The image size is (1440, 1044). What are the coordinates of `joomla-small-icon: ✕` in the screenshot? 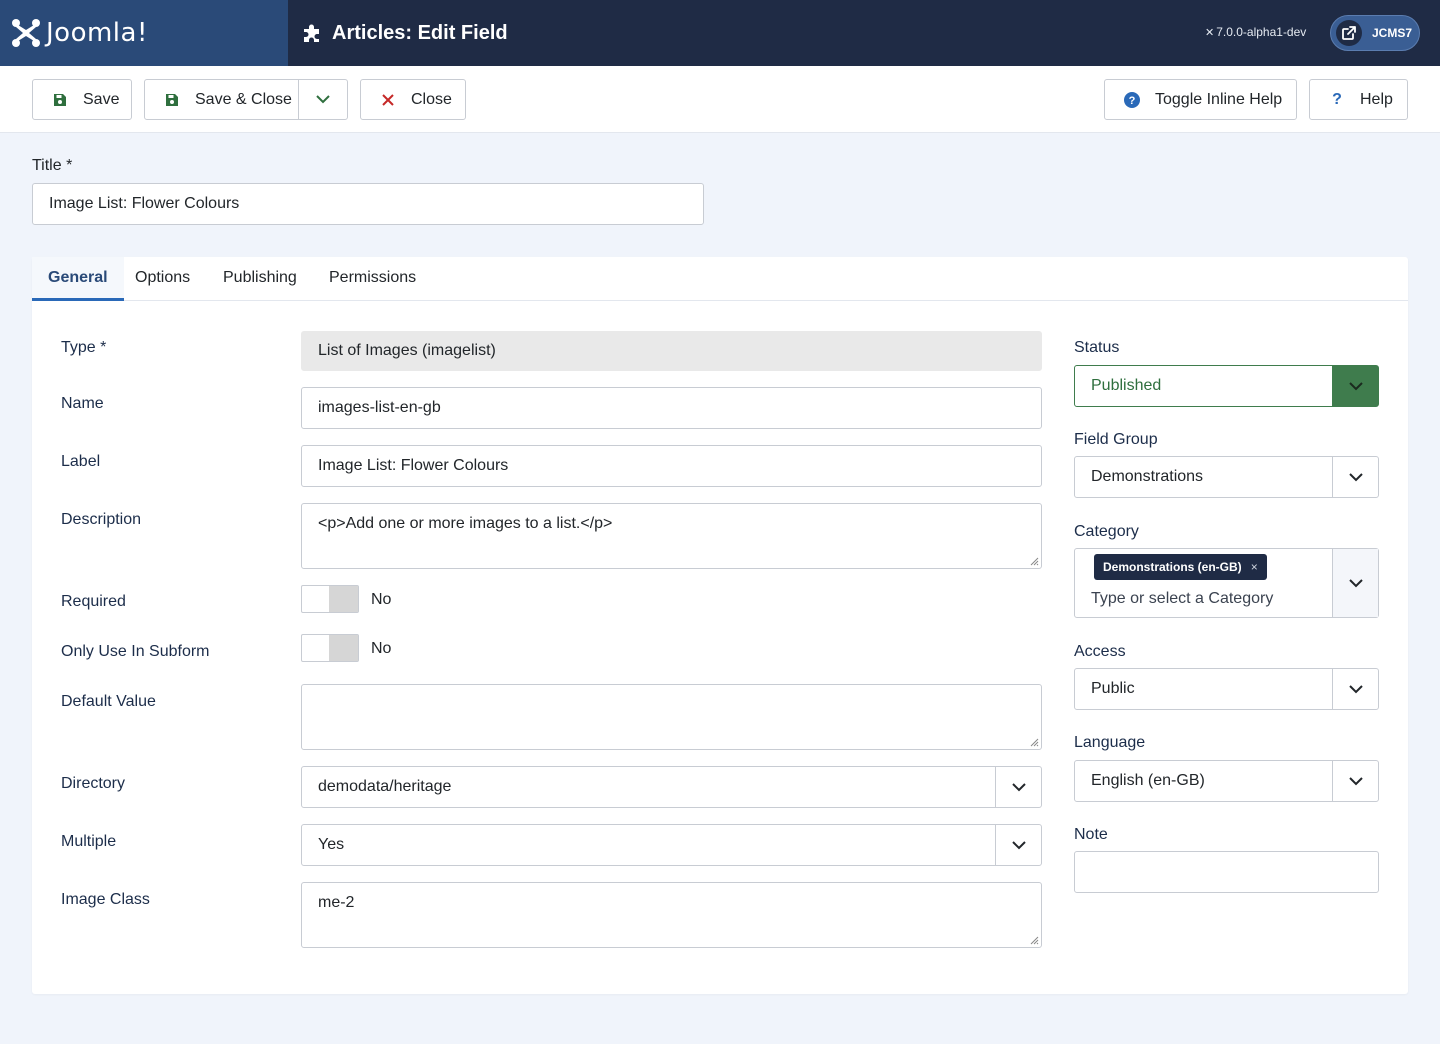 It's located at (1210, 32).